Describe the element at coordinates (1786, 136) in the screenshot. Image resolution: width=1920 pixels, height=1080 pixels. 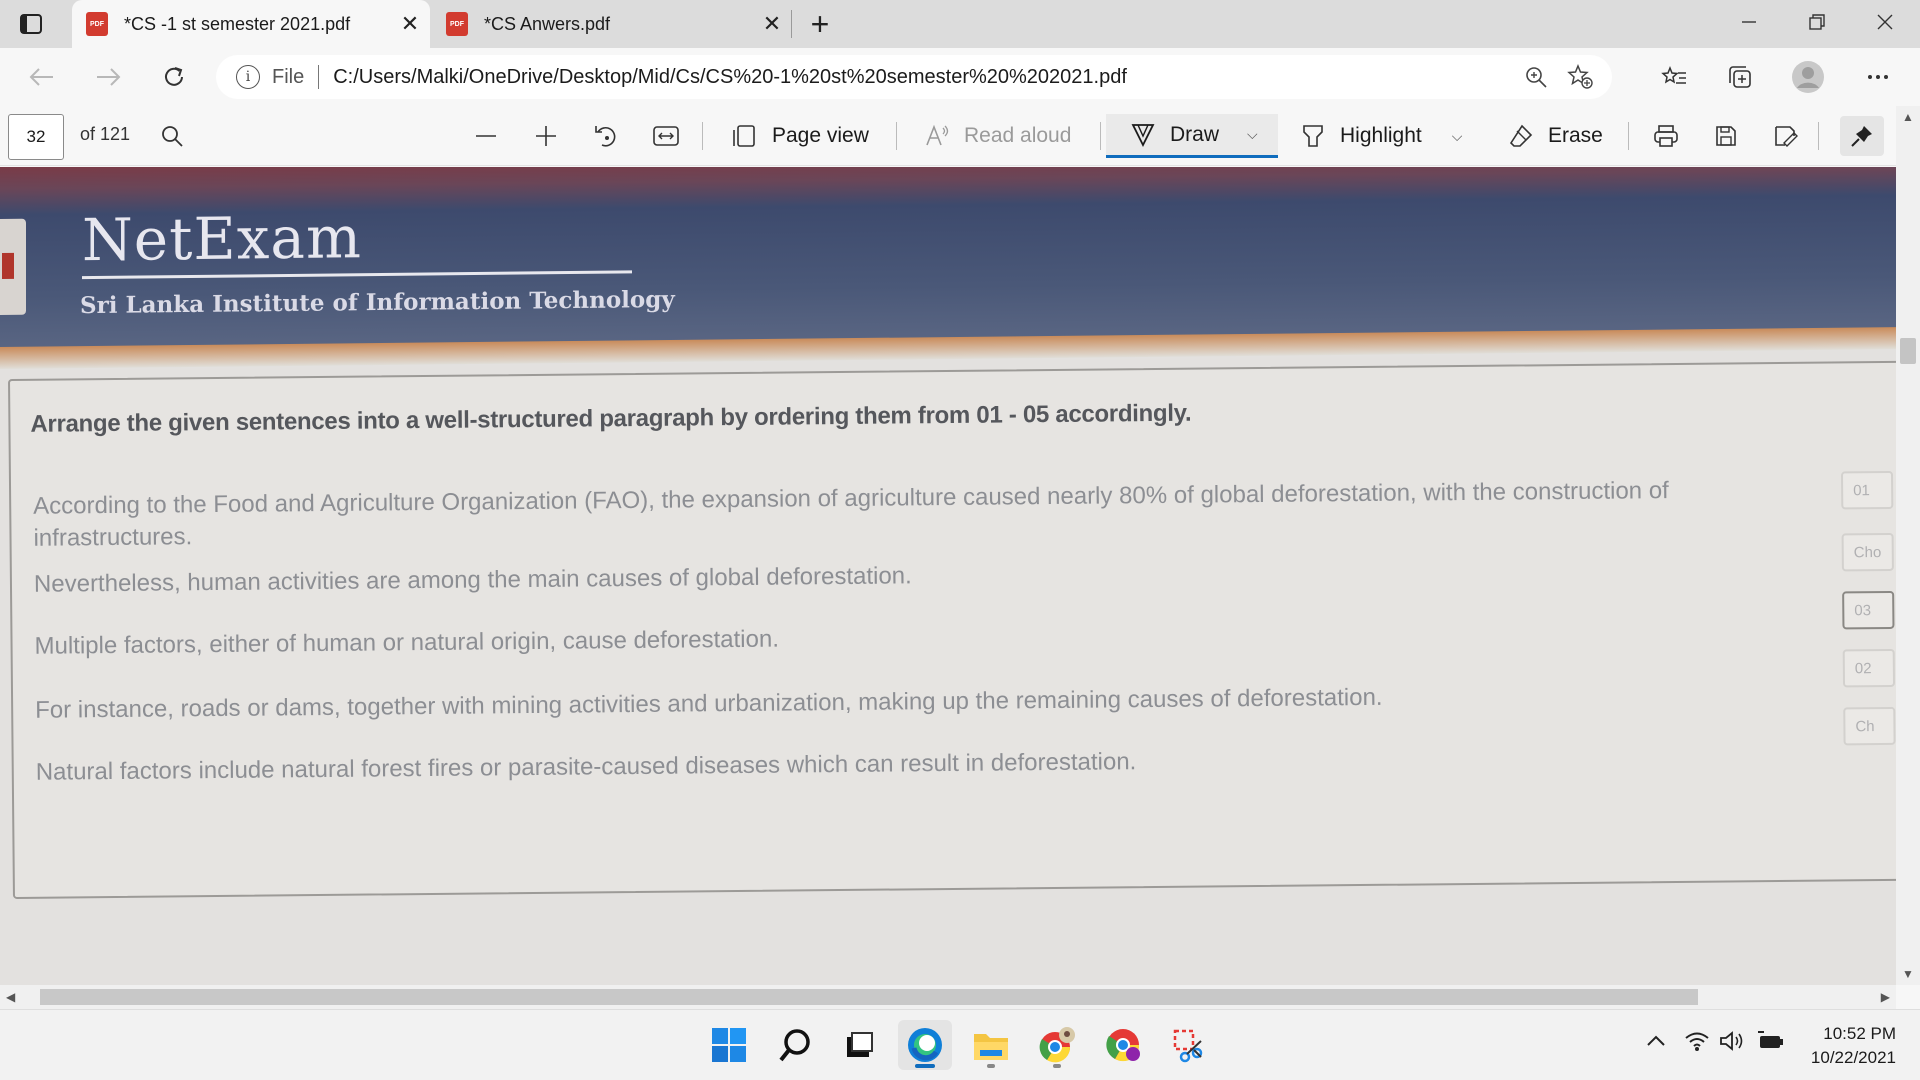
I see `save-as-icon` at that location.